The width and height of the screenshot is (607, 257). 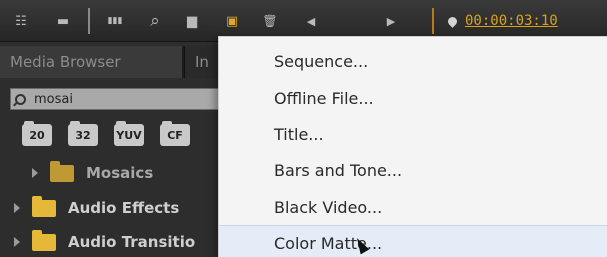 What do you see at coordinates (132, 242) in the screenshot?
I see `tree-item-label: Audio Transitio` at bounding box center [132, 242].